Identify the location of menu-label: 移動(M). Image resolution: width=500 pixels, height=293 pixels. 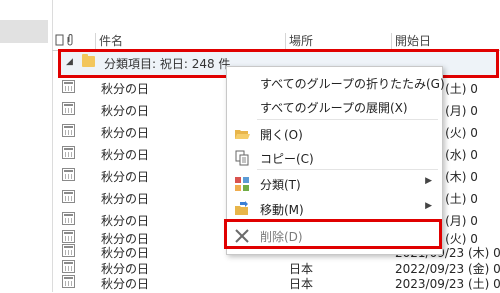
(282, 210).